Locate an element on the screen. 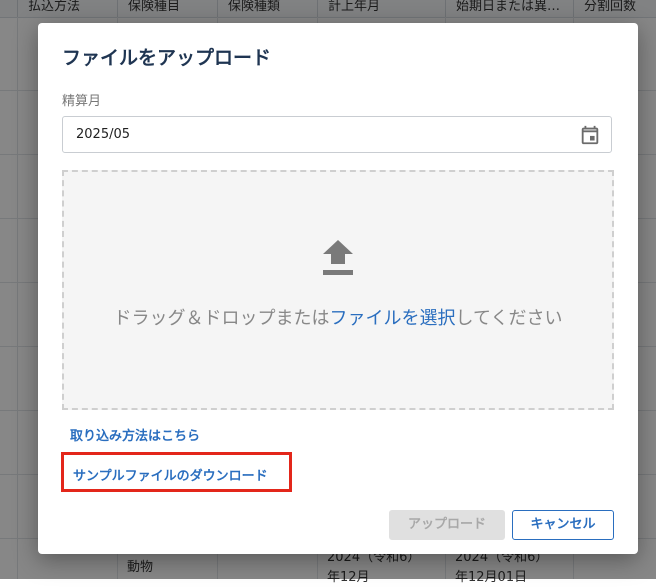 The image size is (656, 588). sample-download-highlight: サンプルファイルのダウンロード is located at coordinates (176, 472).